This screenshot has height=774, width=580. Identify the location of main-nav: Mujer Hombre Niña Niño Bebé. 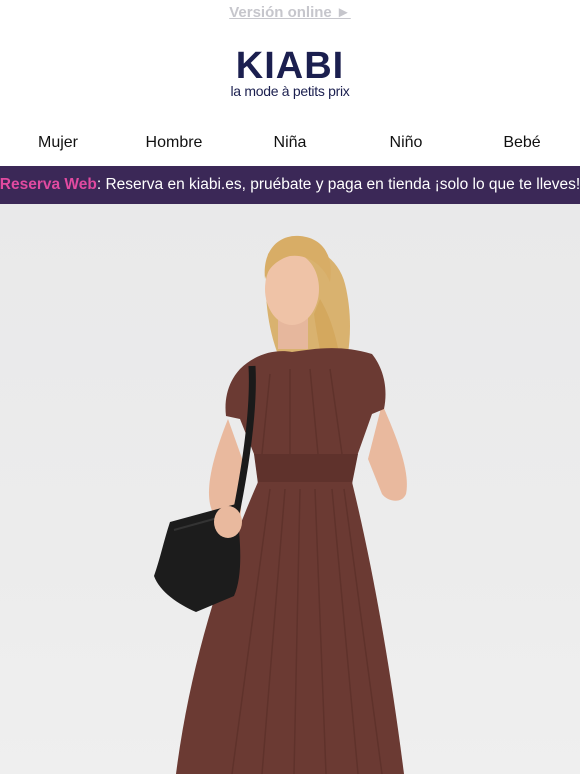
(290, 143).